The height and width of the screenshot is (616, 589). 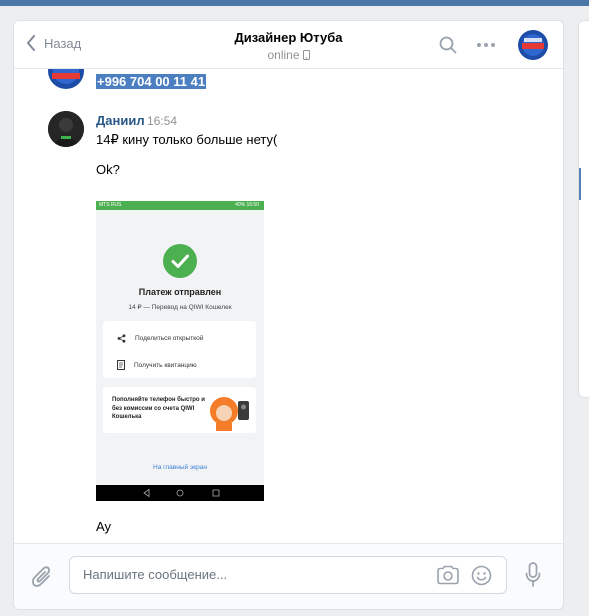 I want to click on check-icon, so click(x=180, y=261).